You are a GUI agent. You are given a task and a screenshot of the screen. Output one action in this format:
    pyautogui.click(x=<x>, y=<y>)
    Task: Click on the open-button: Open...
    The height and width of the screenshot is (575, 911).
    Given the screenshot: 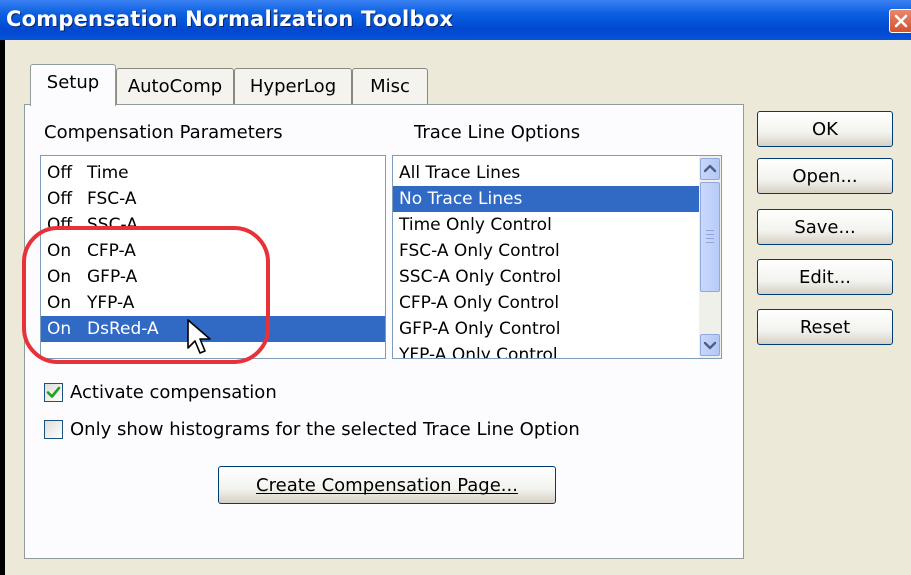 What is the action you would take?
    pyautogui.click(x=825, y=176)
    